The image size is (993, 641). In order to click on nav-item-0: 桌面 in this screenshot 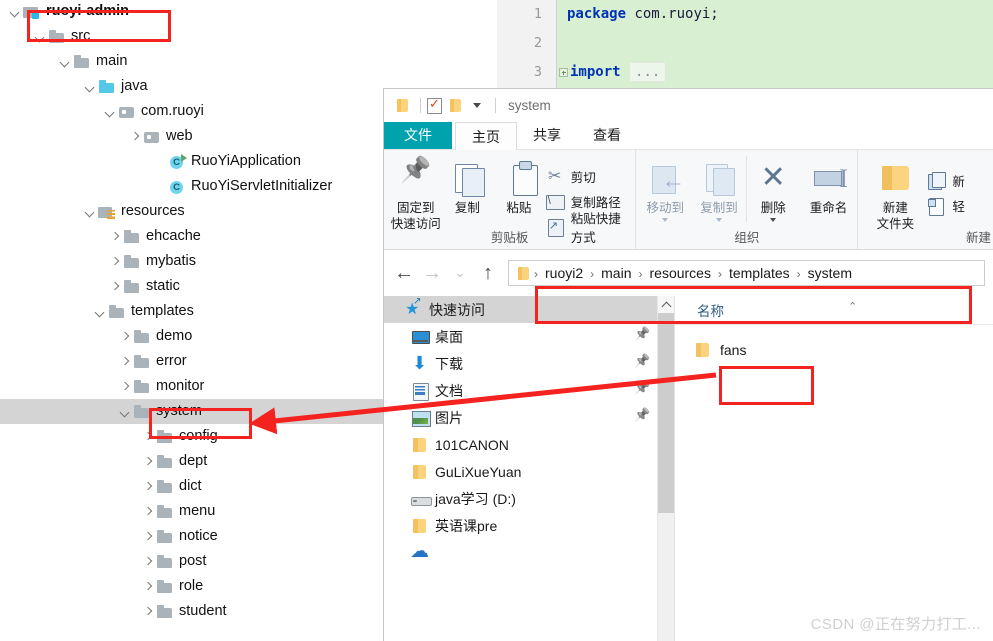, I will do `click(529, 336)`.